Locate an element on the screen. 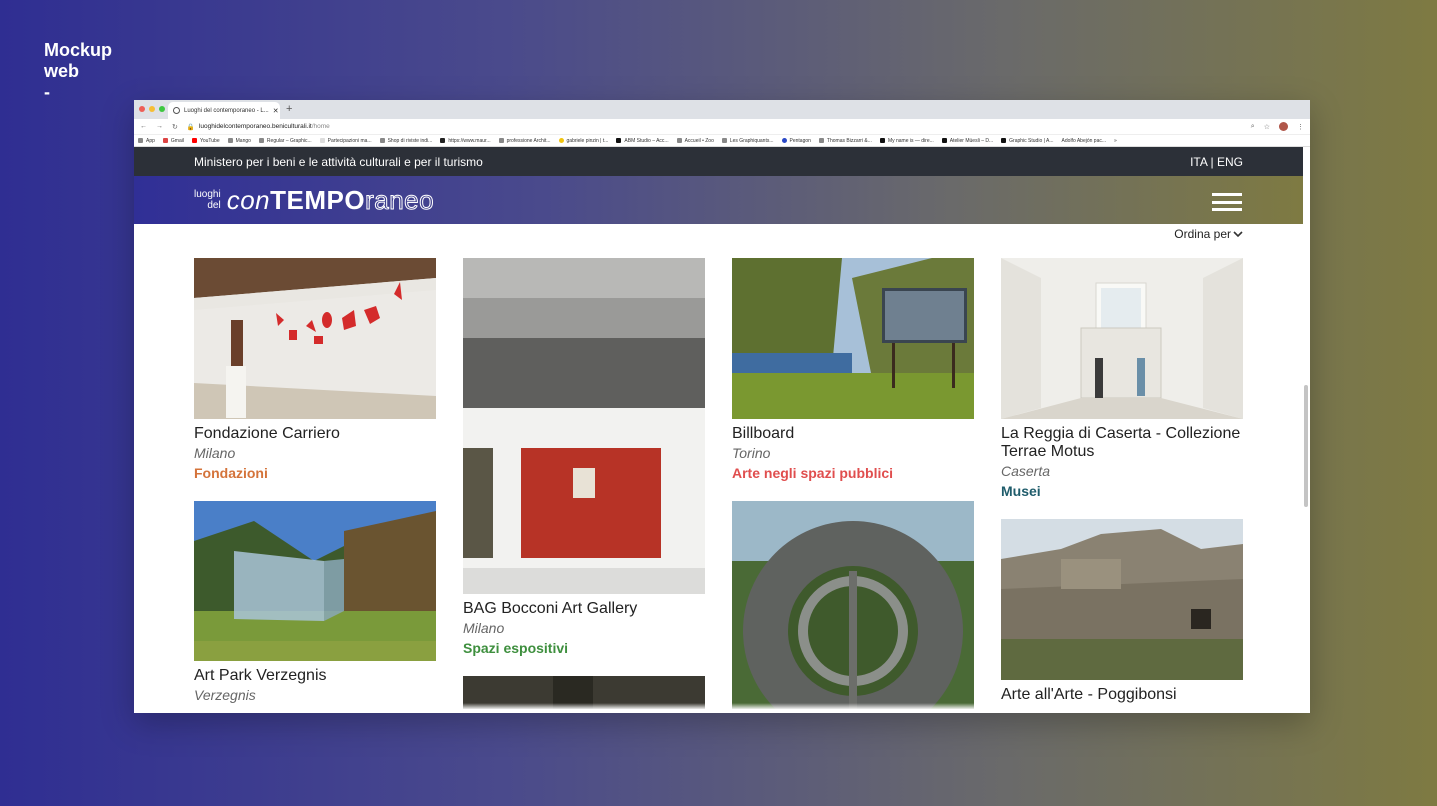 Image resolution: width=1437 pixels, height=806 pixels. menu-dots-icon: ⋮ is located at coordinates (1300, 127).